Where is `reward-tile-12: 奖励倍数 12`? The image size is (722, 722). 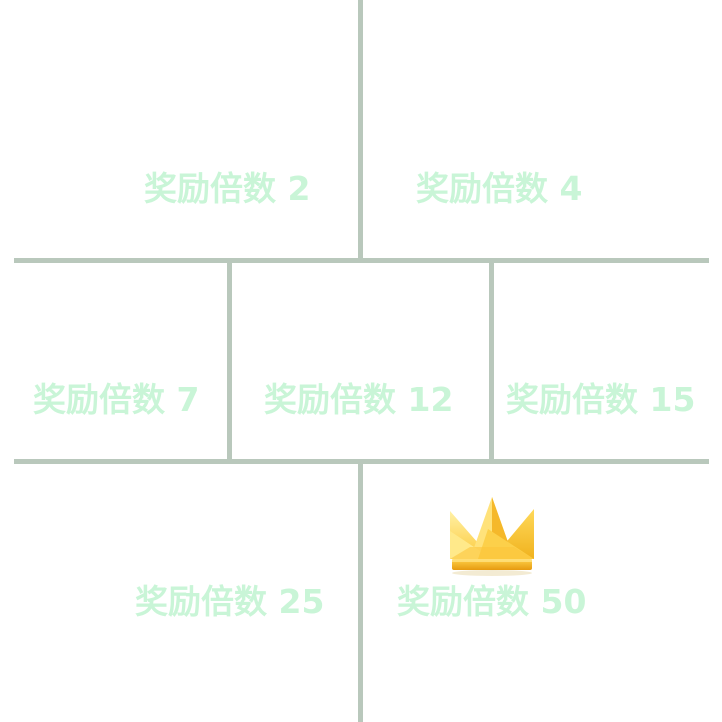
reward-tile-12: 奖励倍数 12 is located at coordinates (360, 361).